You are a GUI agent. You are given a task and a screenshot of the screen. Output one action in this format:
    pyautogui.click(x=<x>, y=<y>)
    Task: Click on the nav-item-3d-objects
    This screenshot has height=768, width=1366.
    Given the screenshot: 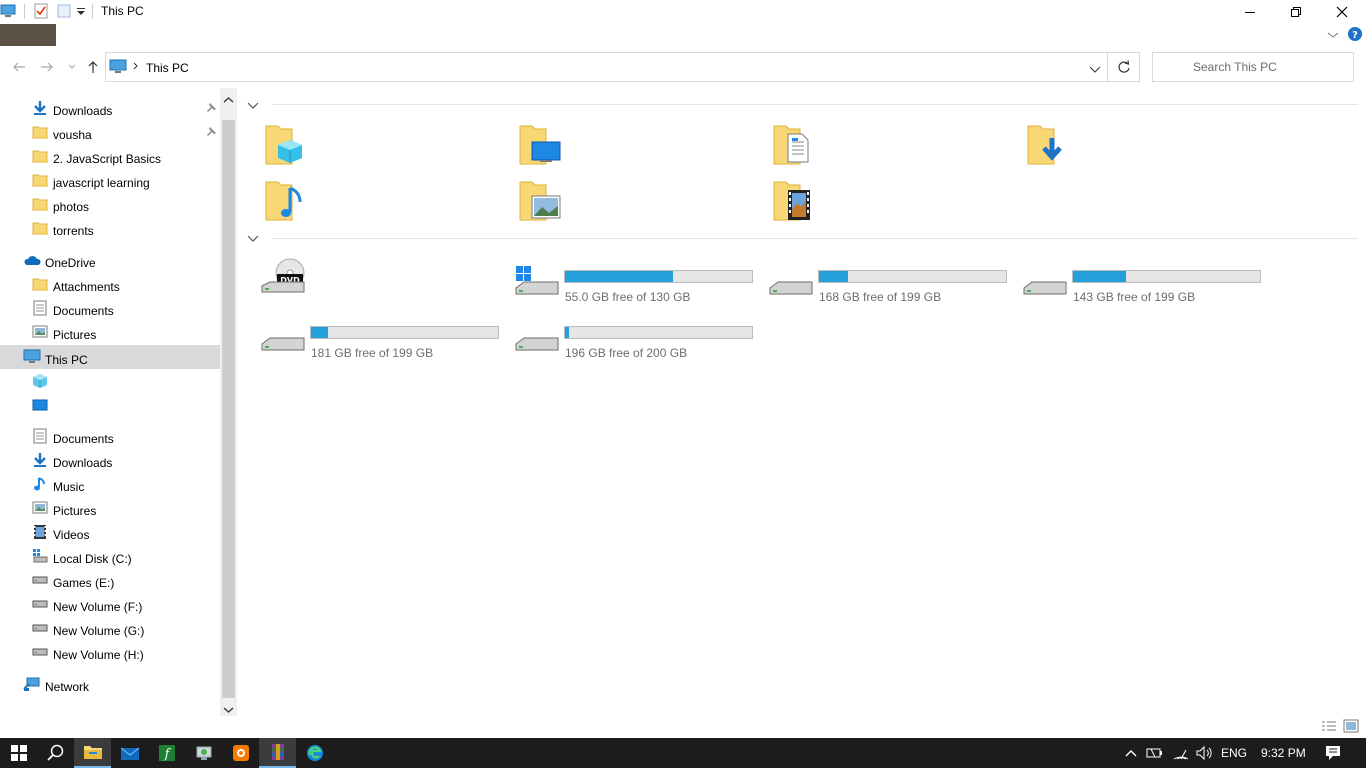 What is the action you would take?
    pyautogui.click(x=110, y=381)
    